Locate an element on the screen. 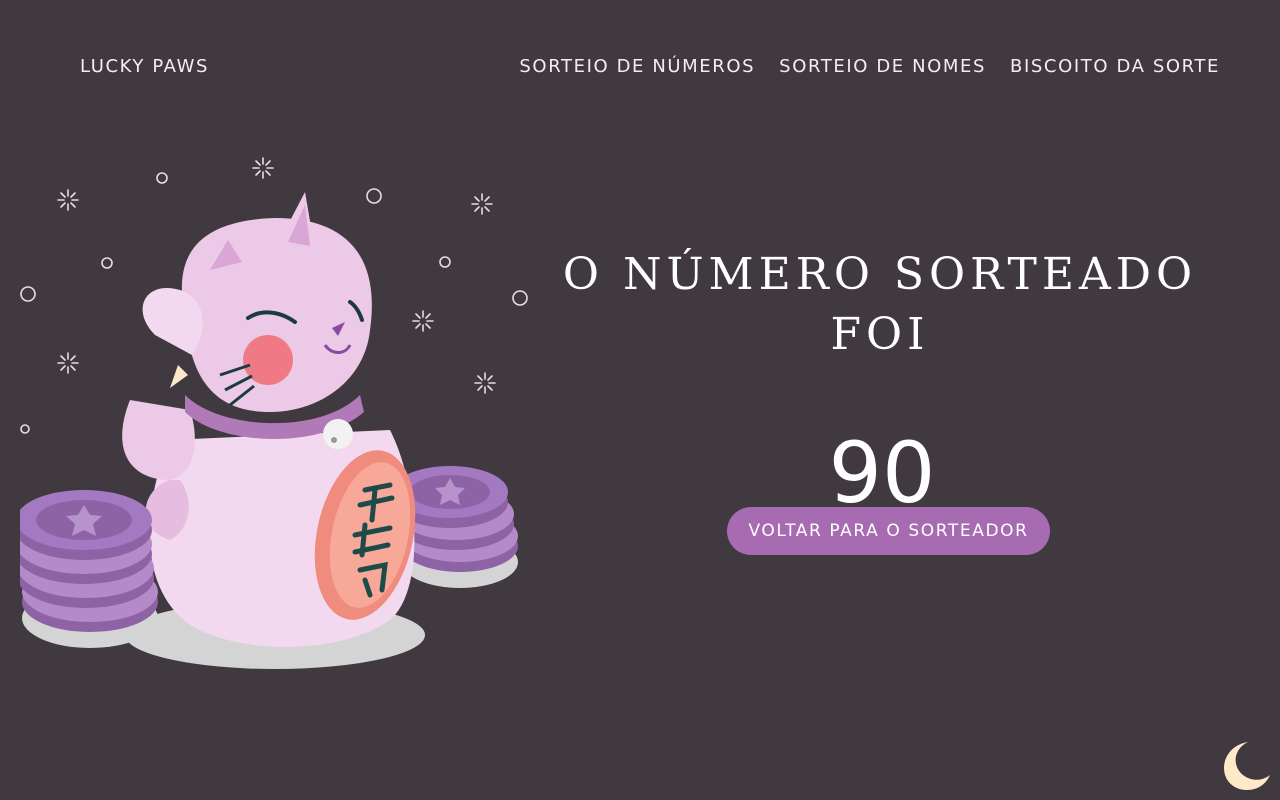 The width and height of the screenshot is (1280, 800). result-title: O NÚMERO SORTEADO FOI is located at coordinates (880, 304).